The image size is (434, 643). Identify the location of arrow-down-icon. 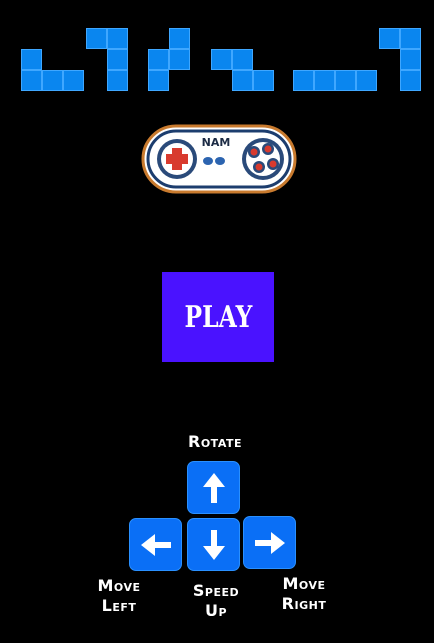
(213, 544).